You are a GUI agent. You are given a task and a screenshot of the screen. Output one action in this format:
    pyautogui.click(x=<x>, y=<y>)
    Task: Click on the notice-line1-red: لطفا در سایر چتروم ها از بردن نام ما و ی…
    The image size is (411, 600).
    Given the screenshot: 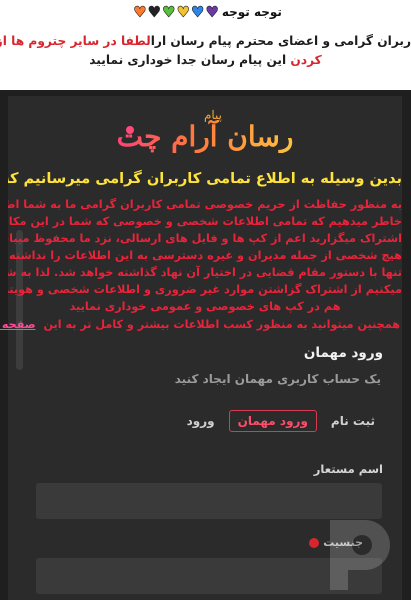 What is the action you would take?
    pyautogui.click(x=75, y=41)
    